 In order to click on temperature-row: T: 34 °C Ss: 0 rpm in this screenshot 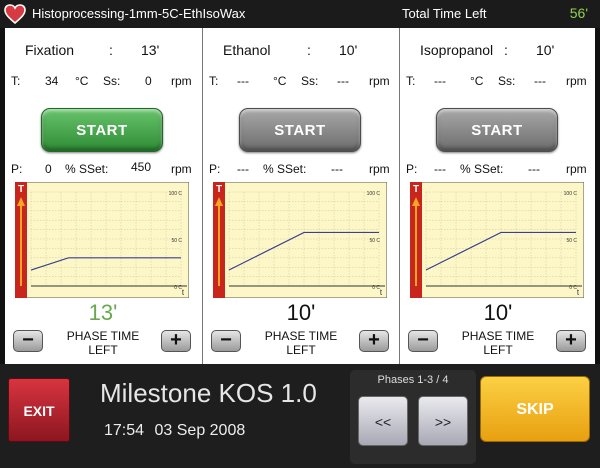, I will do `click(103, 82)`.